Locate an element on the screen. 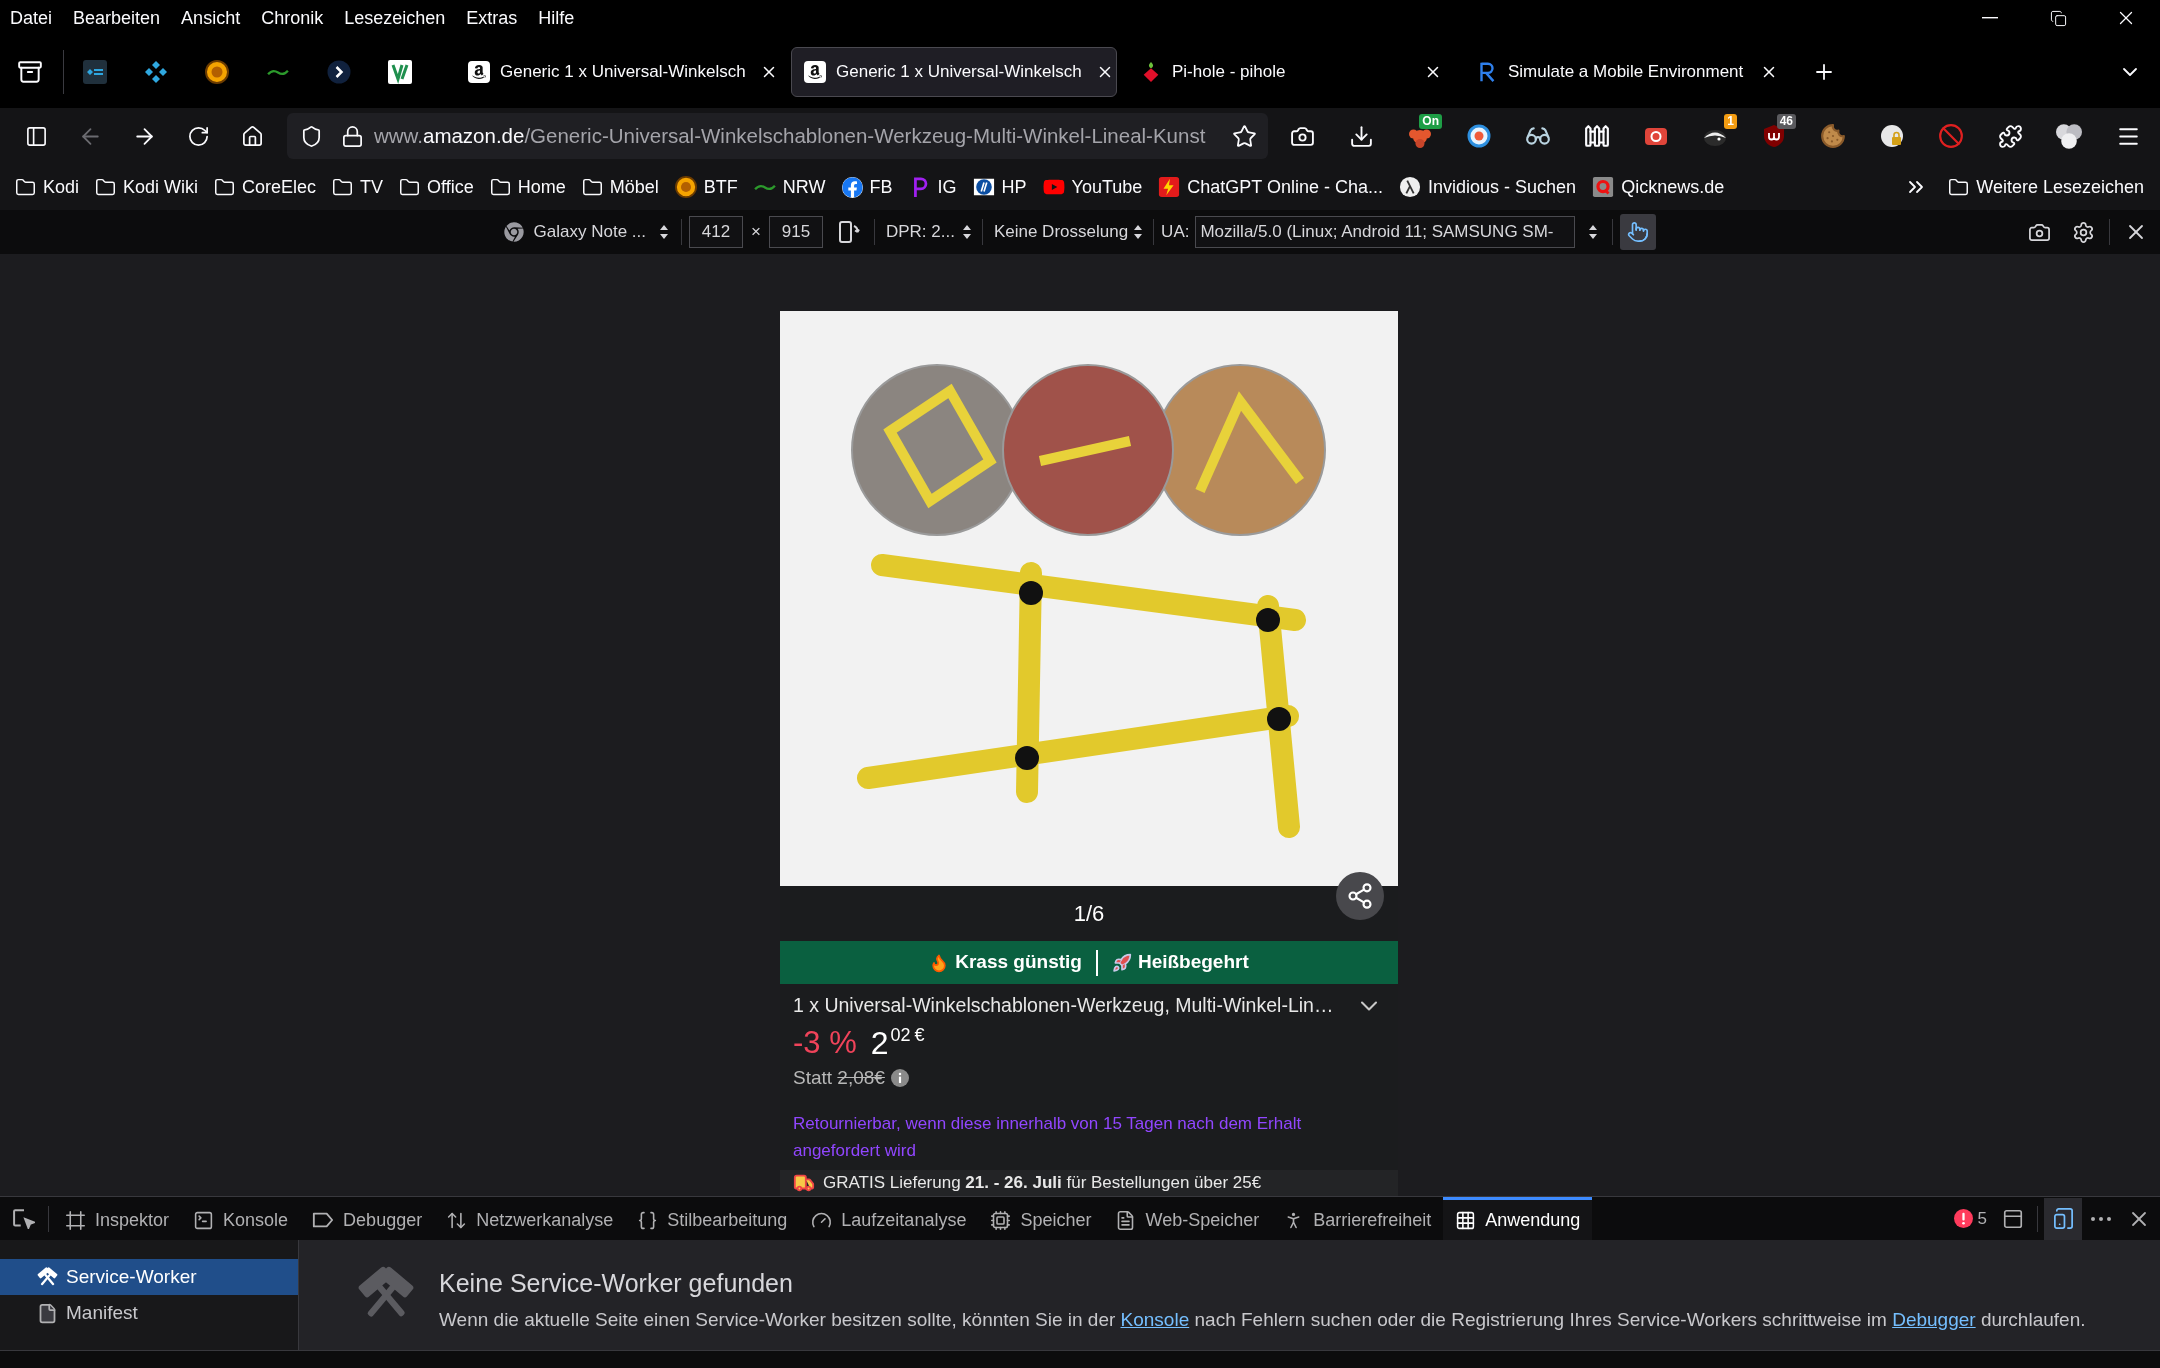 Image resolution: width=2160 pixels, height=1368 pixels. responsive-mode-button is located at coordinates (2063, 1218).